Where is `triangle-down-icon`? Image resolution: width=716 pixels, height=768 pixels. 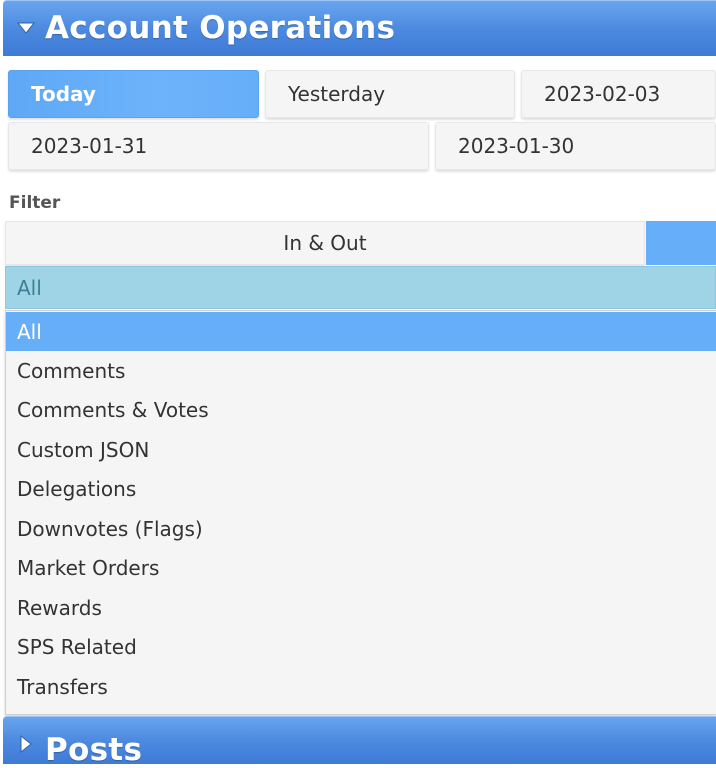 triangle-down-icon is located at coordinates (26, 28).